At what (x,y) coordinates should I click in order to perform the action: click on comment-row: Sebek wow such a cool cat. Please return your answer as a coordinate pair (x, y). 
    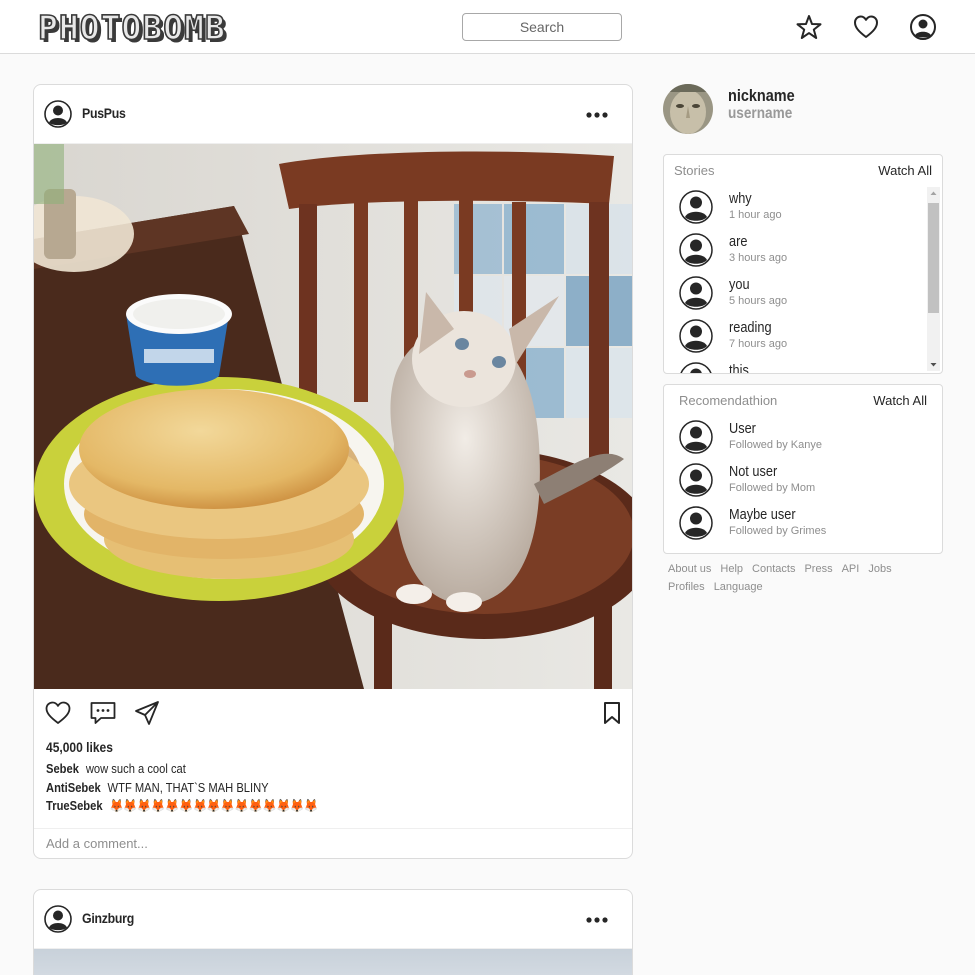
    Looking at the image, I should click on (116, 768).